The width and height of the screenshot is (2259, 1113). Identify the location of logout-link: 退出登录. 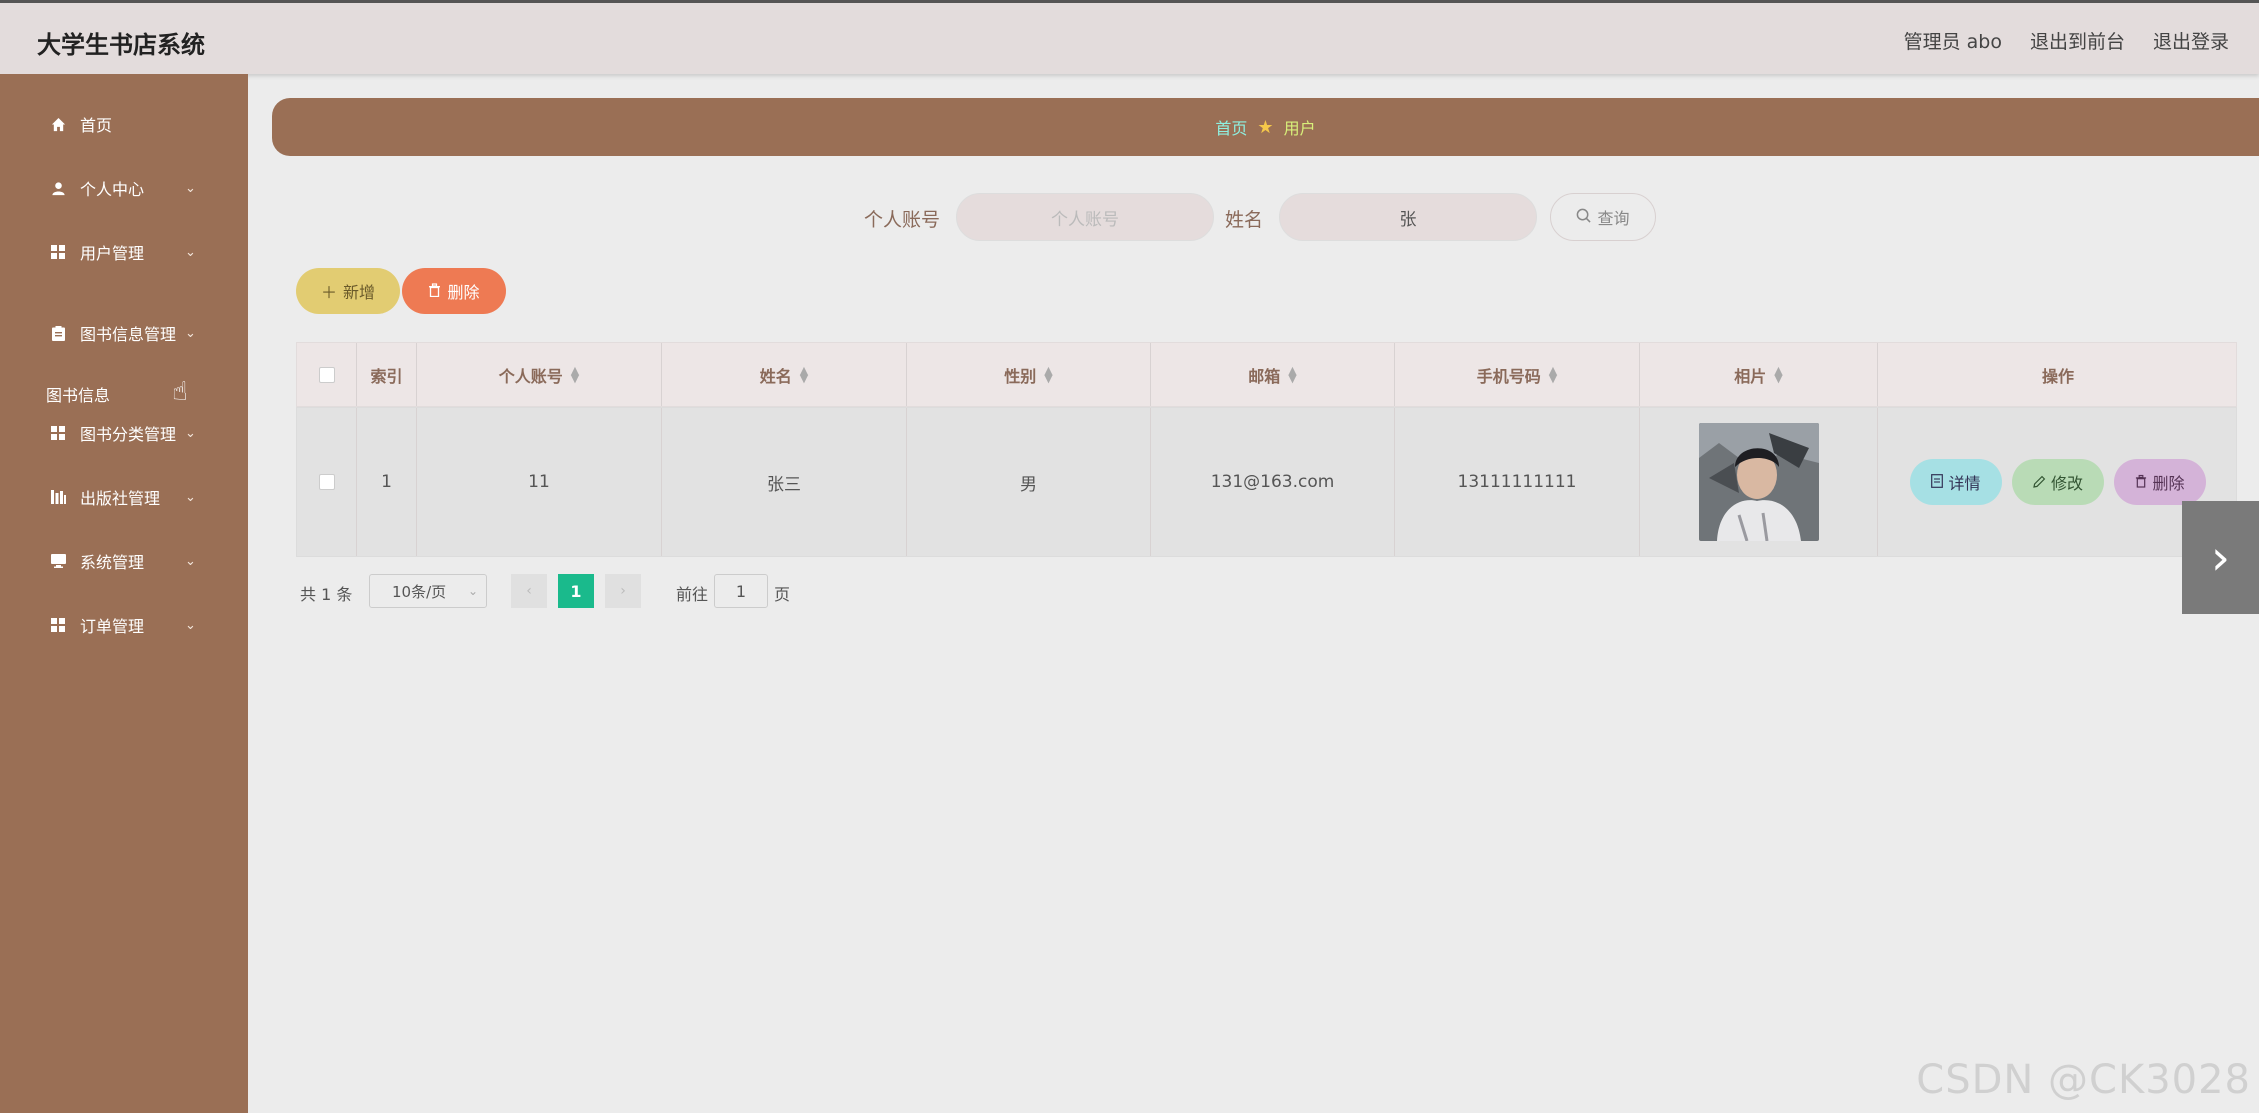
(2191, 40).